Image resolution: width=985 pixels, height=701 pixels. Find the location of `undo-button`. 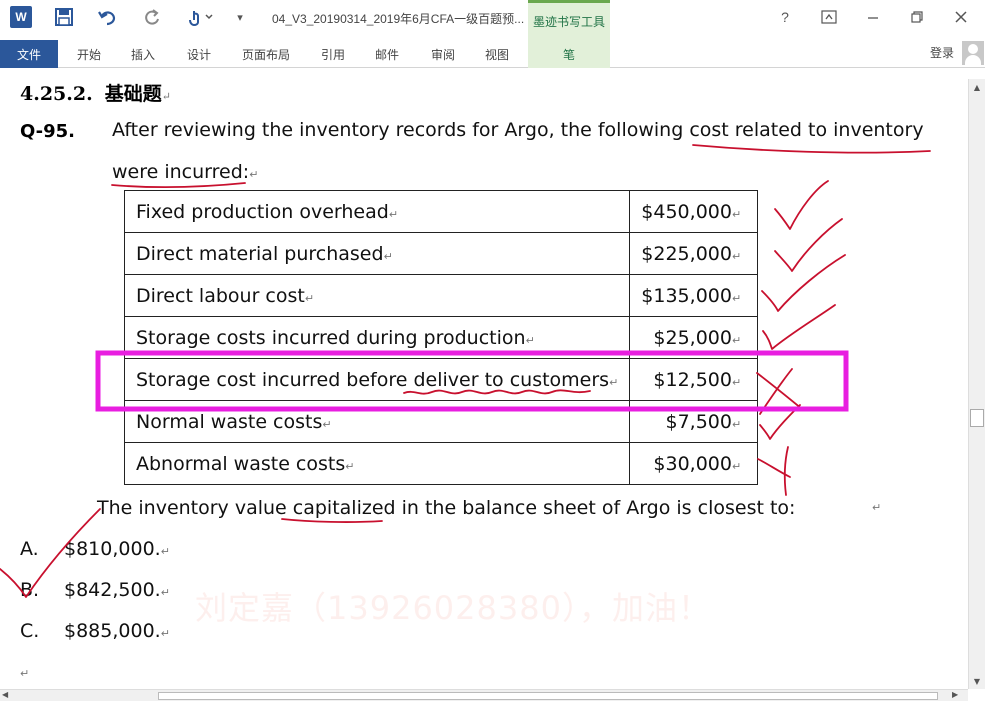

undo-button is located at coordinates (108, 17).